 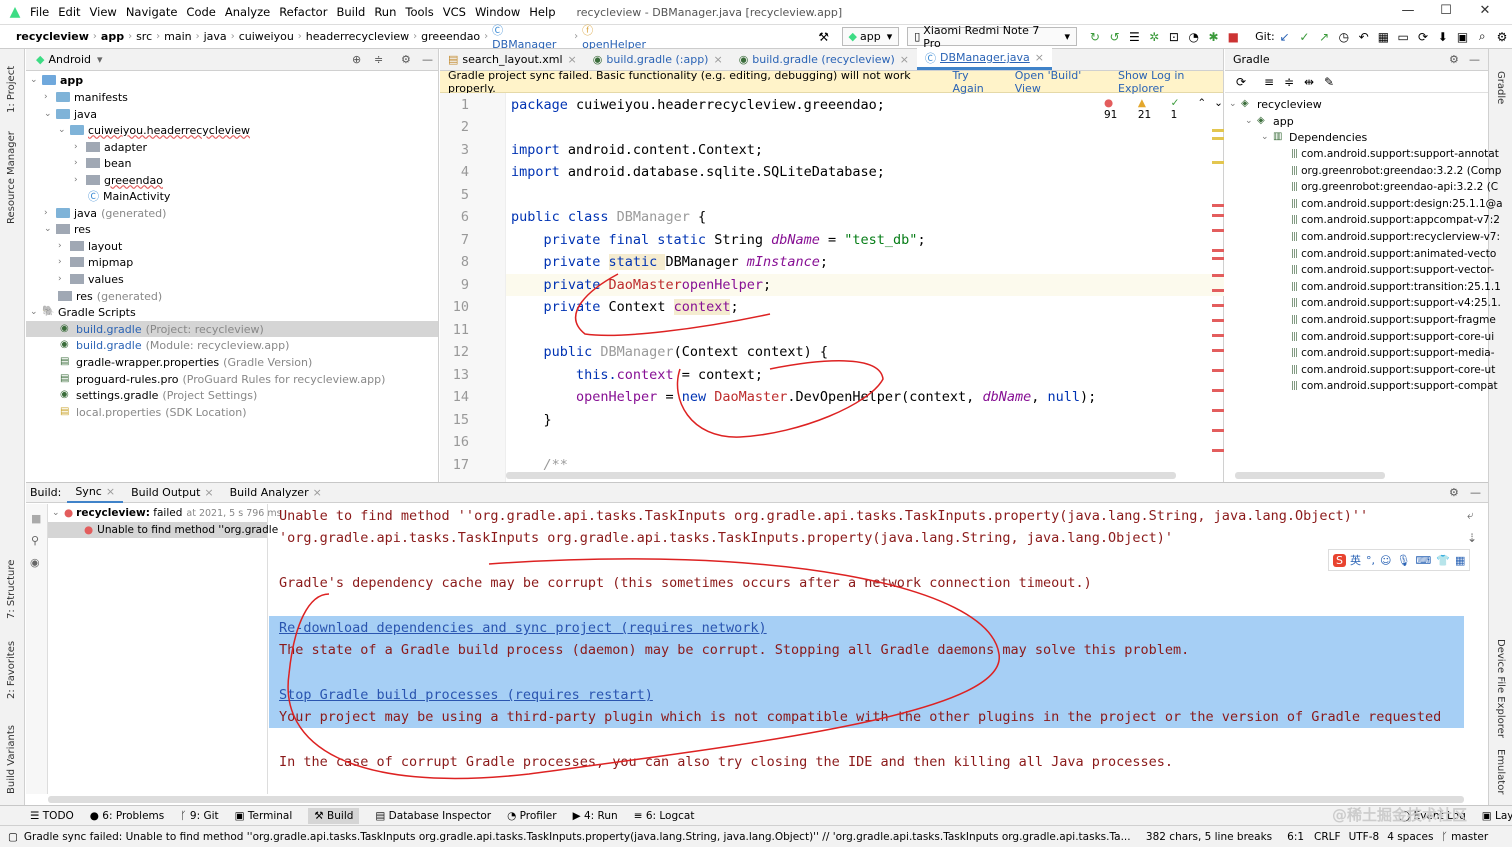 What do you see at coordinates (105, 213) in the screenshot?
I see `tree-item-java-generated: › java (generated)` at bounding box center [105, 213].